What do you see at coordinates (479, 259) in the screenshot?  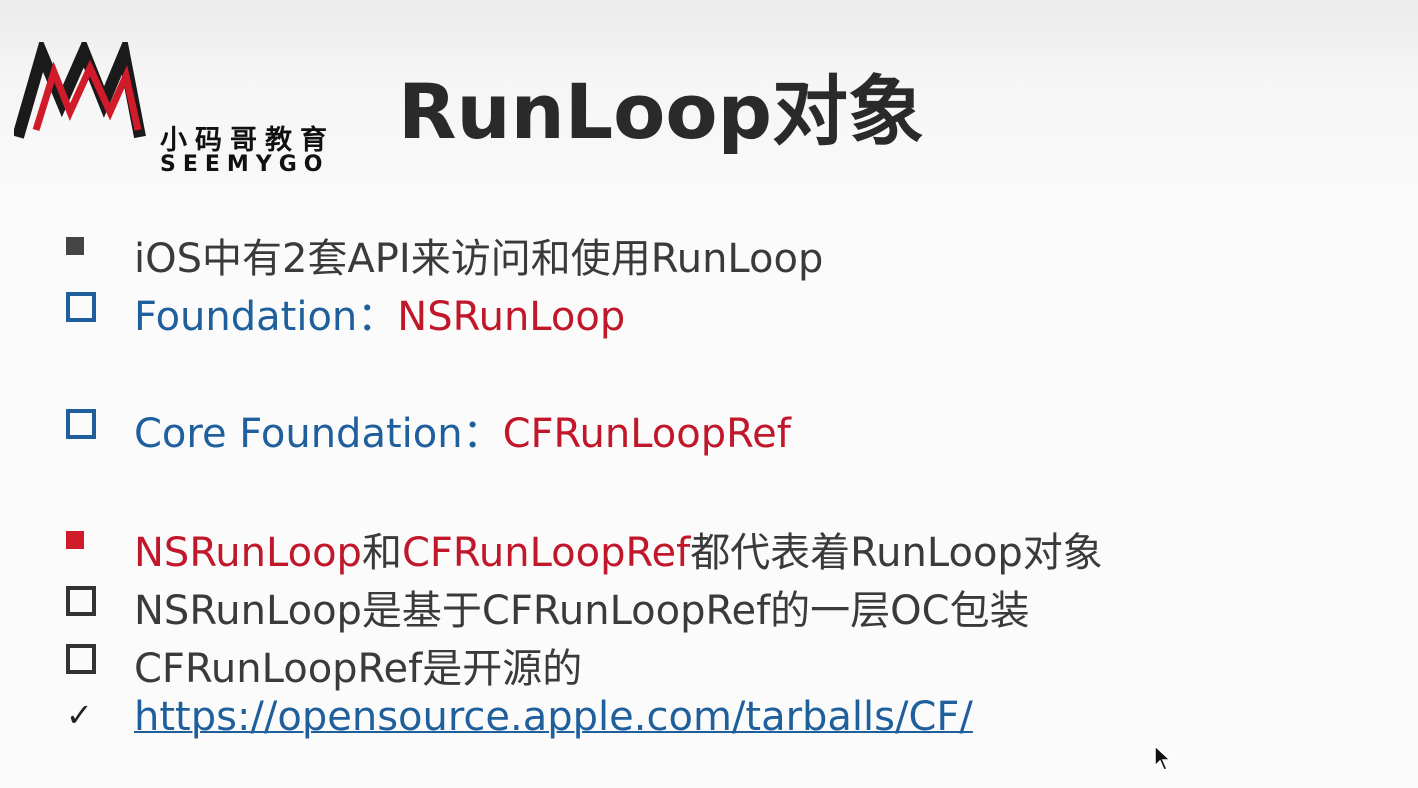 I see `list-item-text: iOS中有2套API来访问和使用RunLoop` at bounding box center [479, 259].